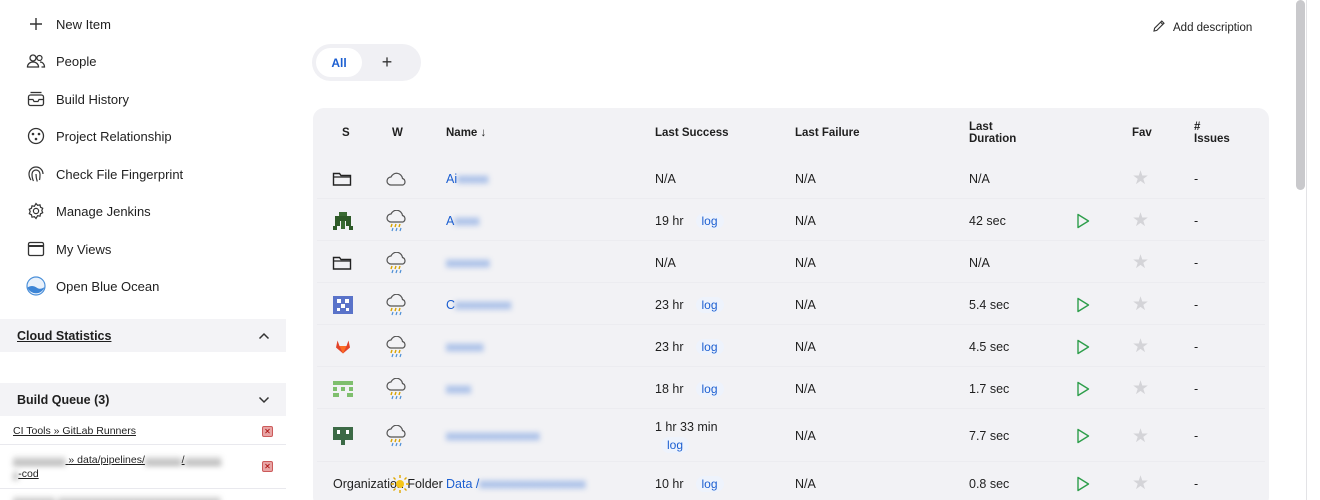  I want to click on sidebar-item-label: Open Blue Ocean, so click(108, 286).